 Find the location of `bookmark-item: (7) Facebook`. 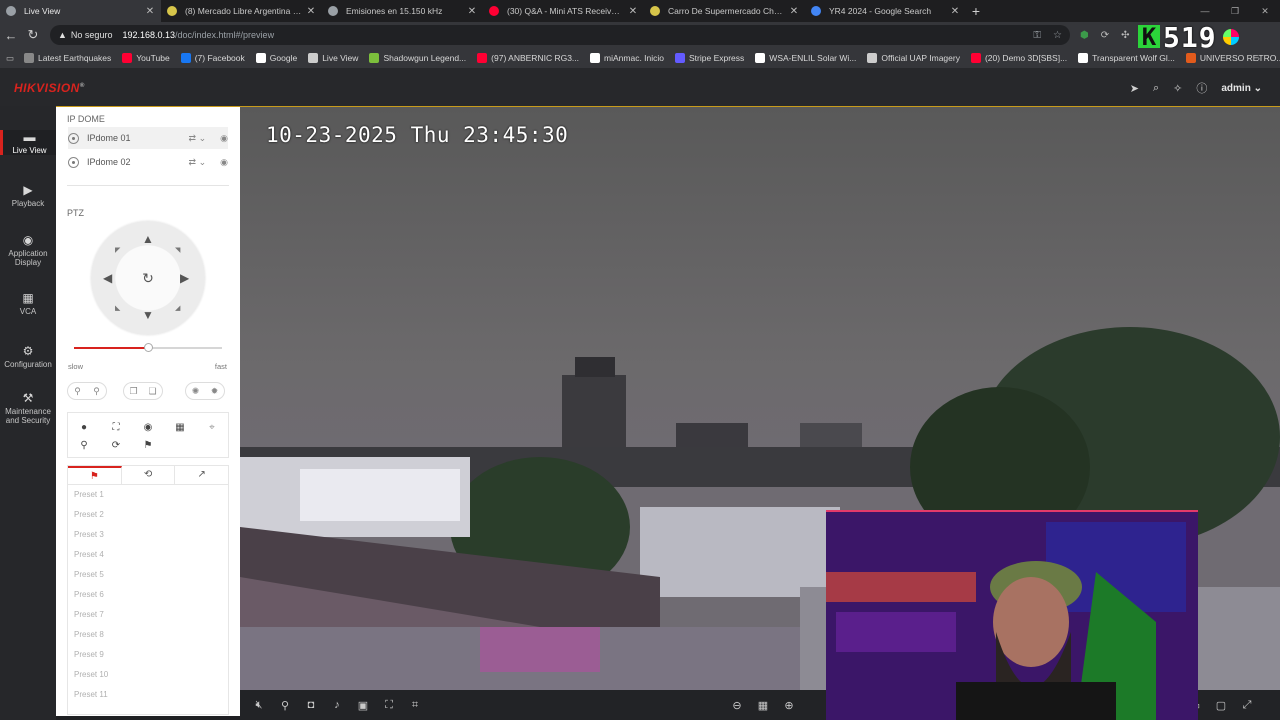

bookmark-item: (7) Facebook is located at coordinates (212, 58).